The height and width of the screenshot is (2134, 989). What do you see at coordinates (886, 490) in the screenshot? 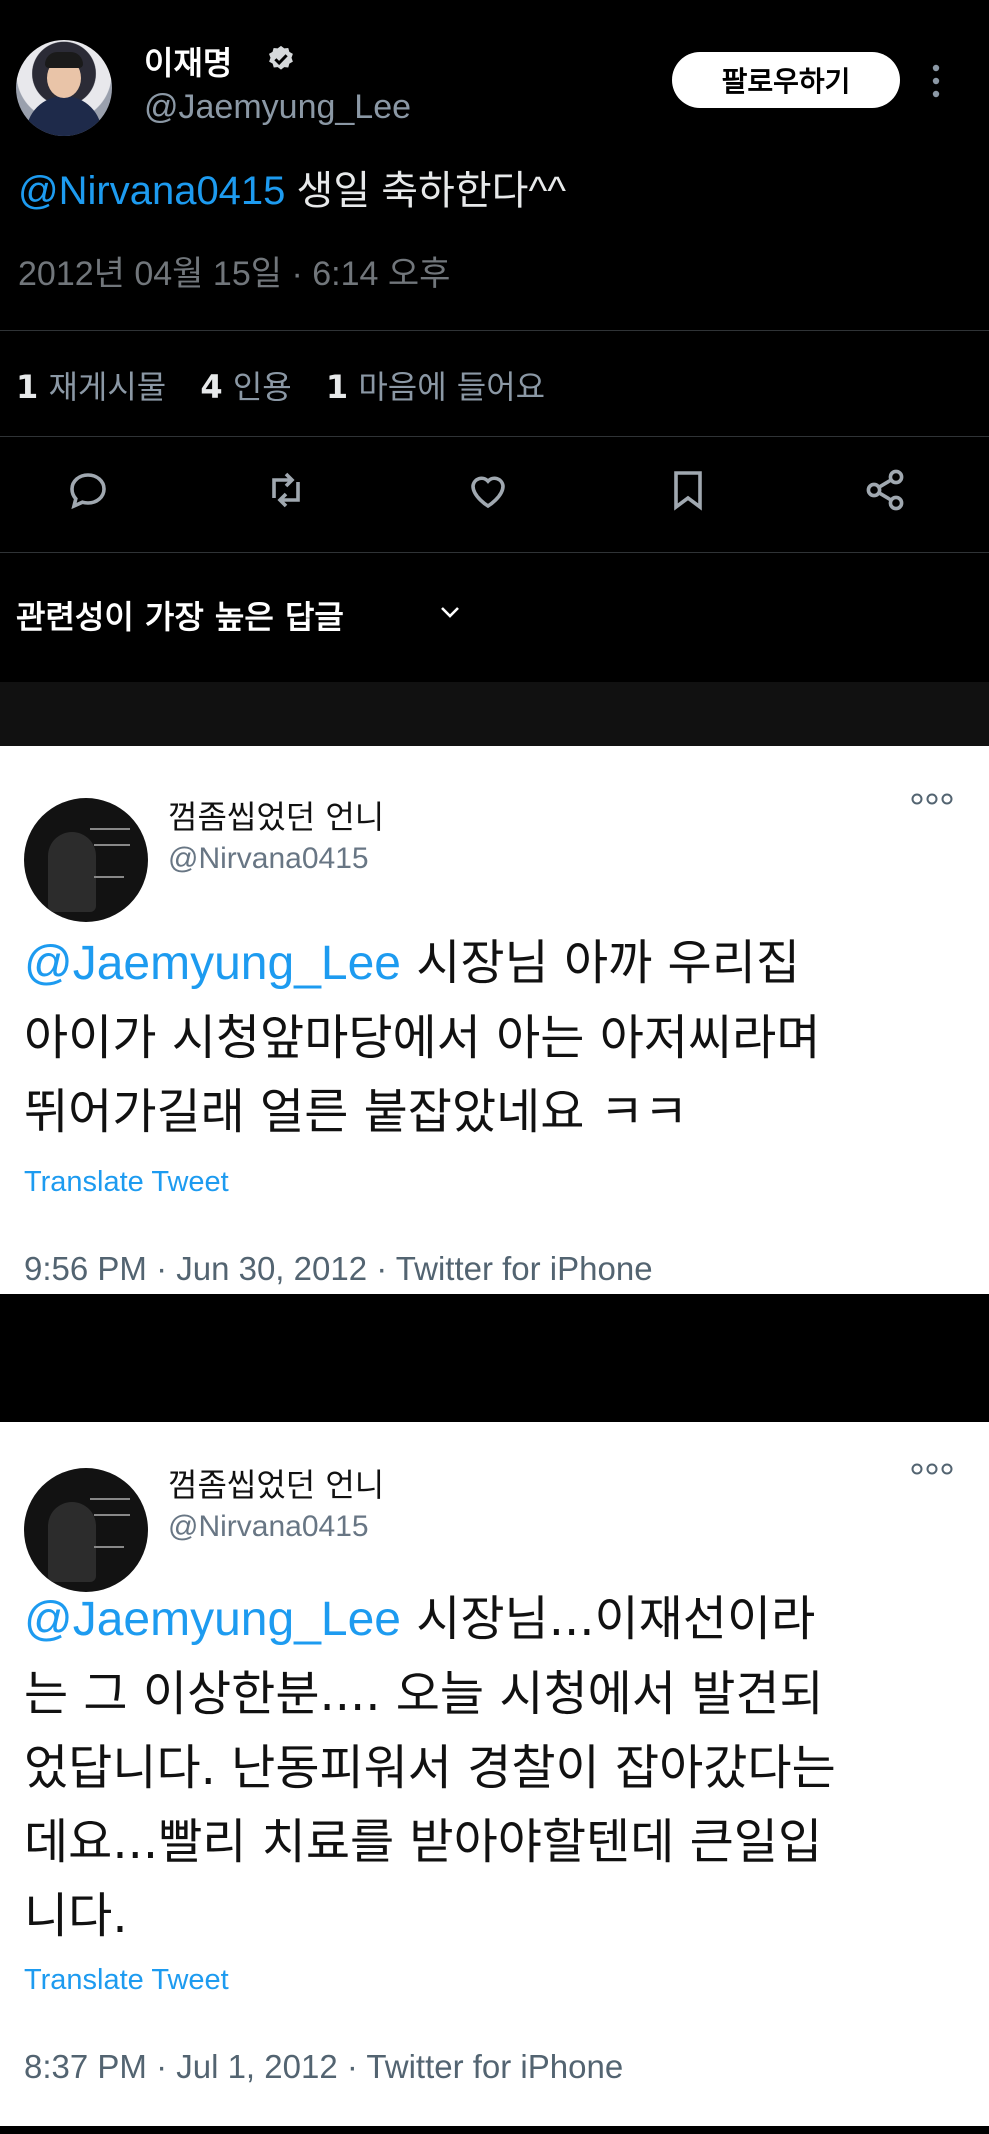
I see `share-icon` at bounding box center [886, 490].